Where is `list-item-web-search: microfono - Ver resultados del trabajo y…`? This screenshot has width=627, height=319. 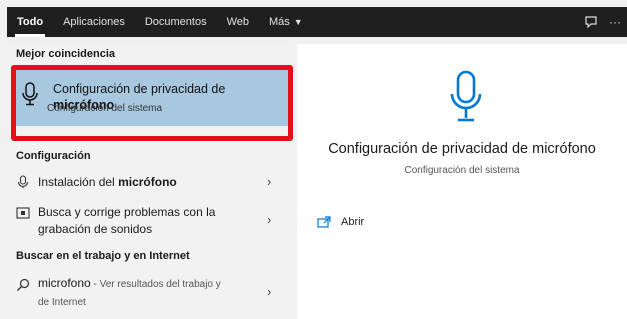
list-item-web-search: microfono - Ver resultados del trabajo y… is located at coordinates (148, 294).